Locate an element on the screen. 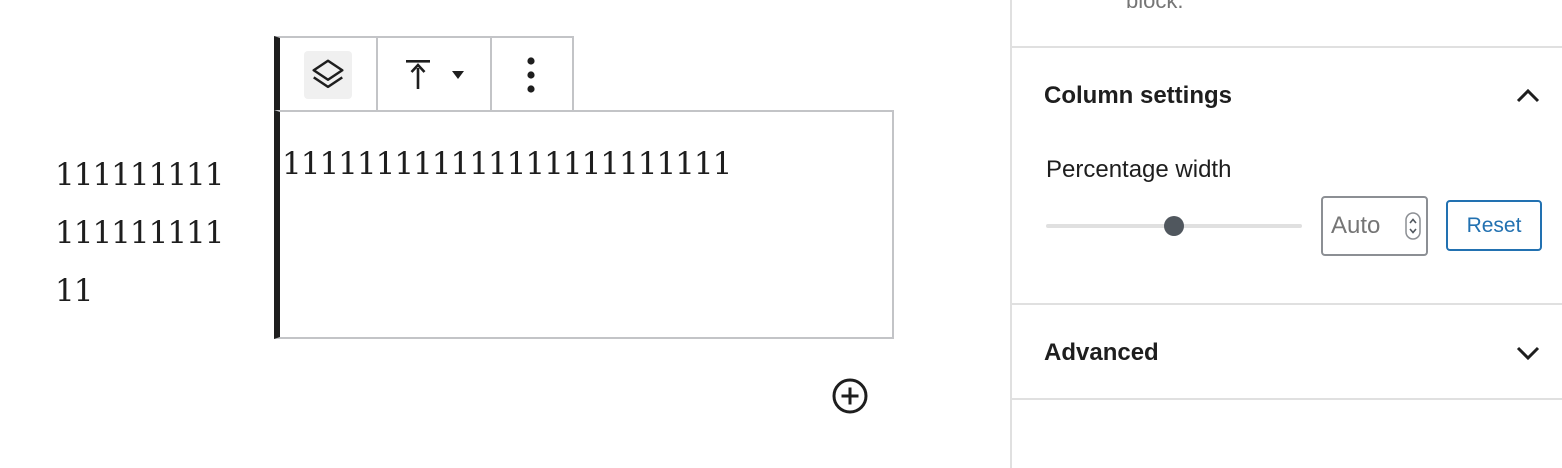 This screenshot has width=1562, height=468. column-paragraph: 111111111111111111111111 is located at coordinates (507, 164).